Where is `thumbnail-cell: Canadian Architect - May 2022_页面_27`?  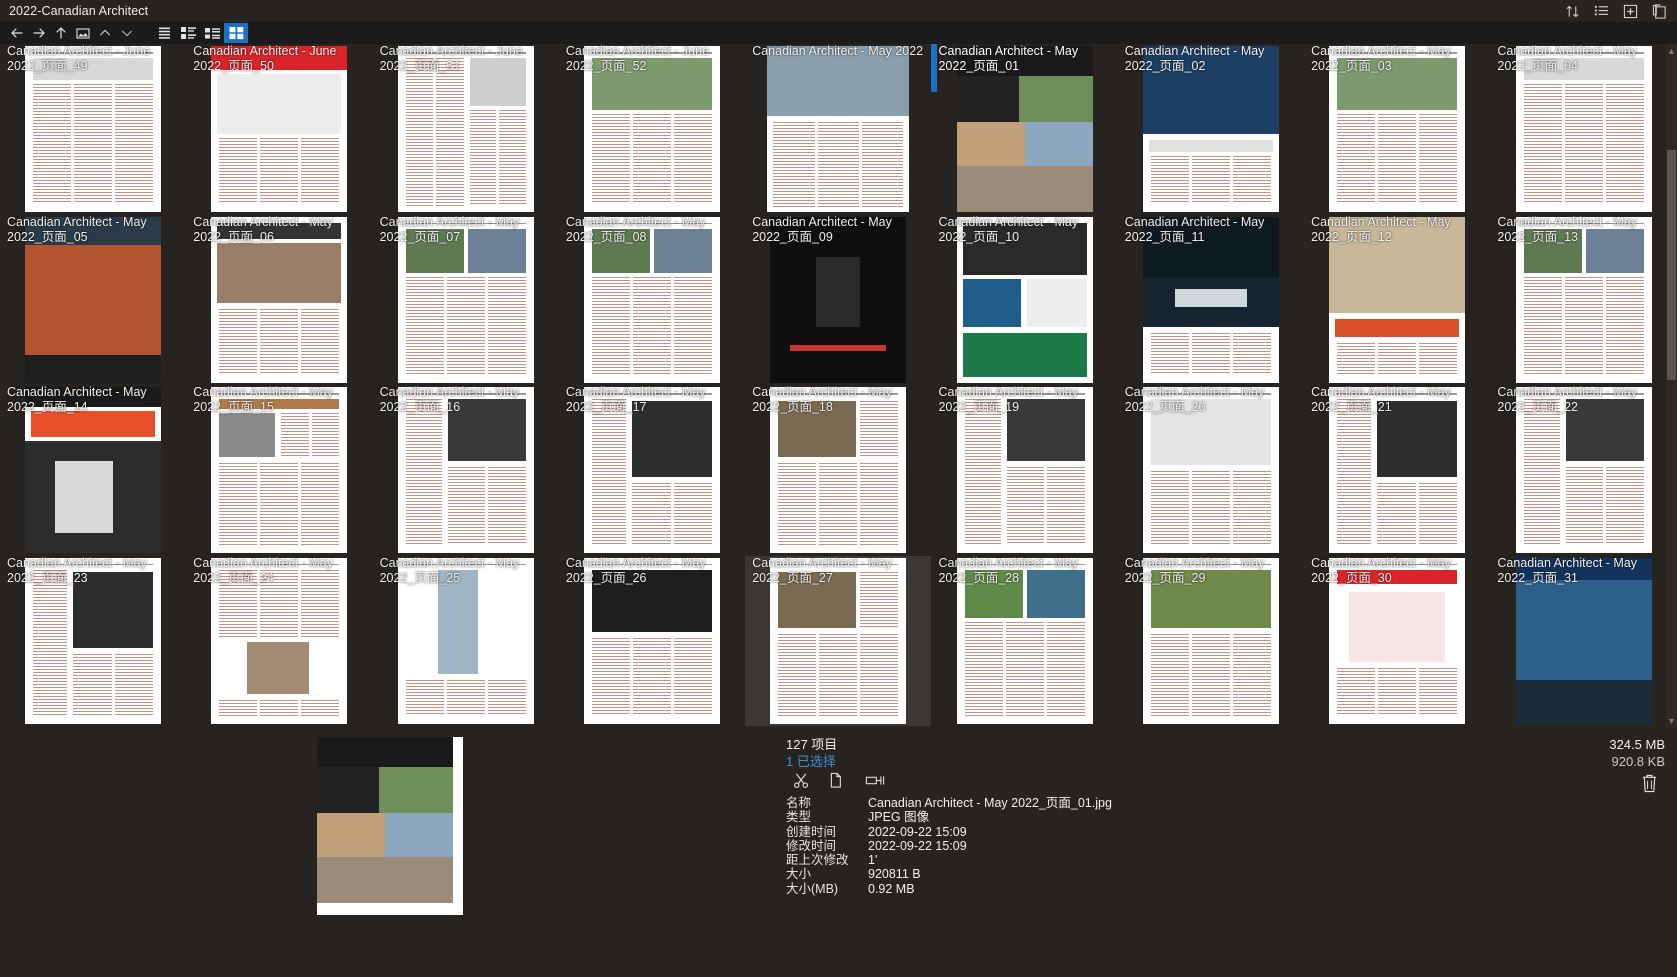
thumbnail-cell: Canadian Architect - May 2022_页面_27 is located at coordinates (838, 640).